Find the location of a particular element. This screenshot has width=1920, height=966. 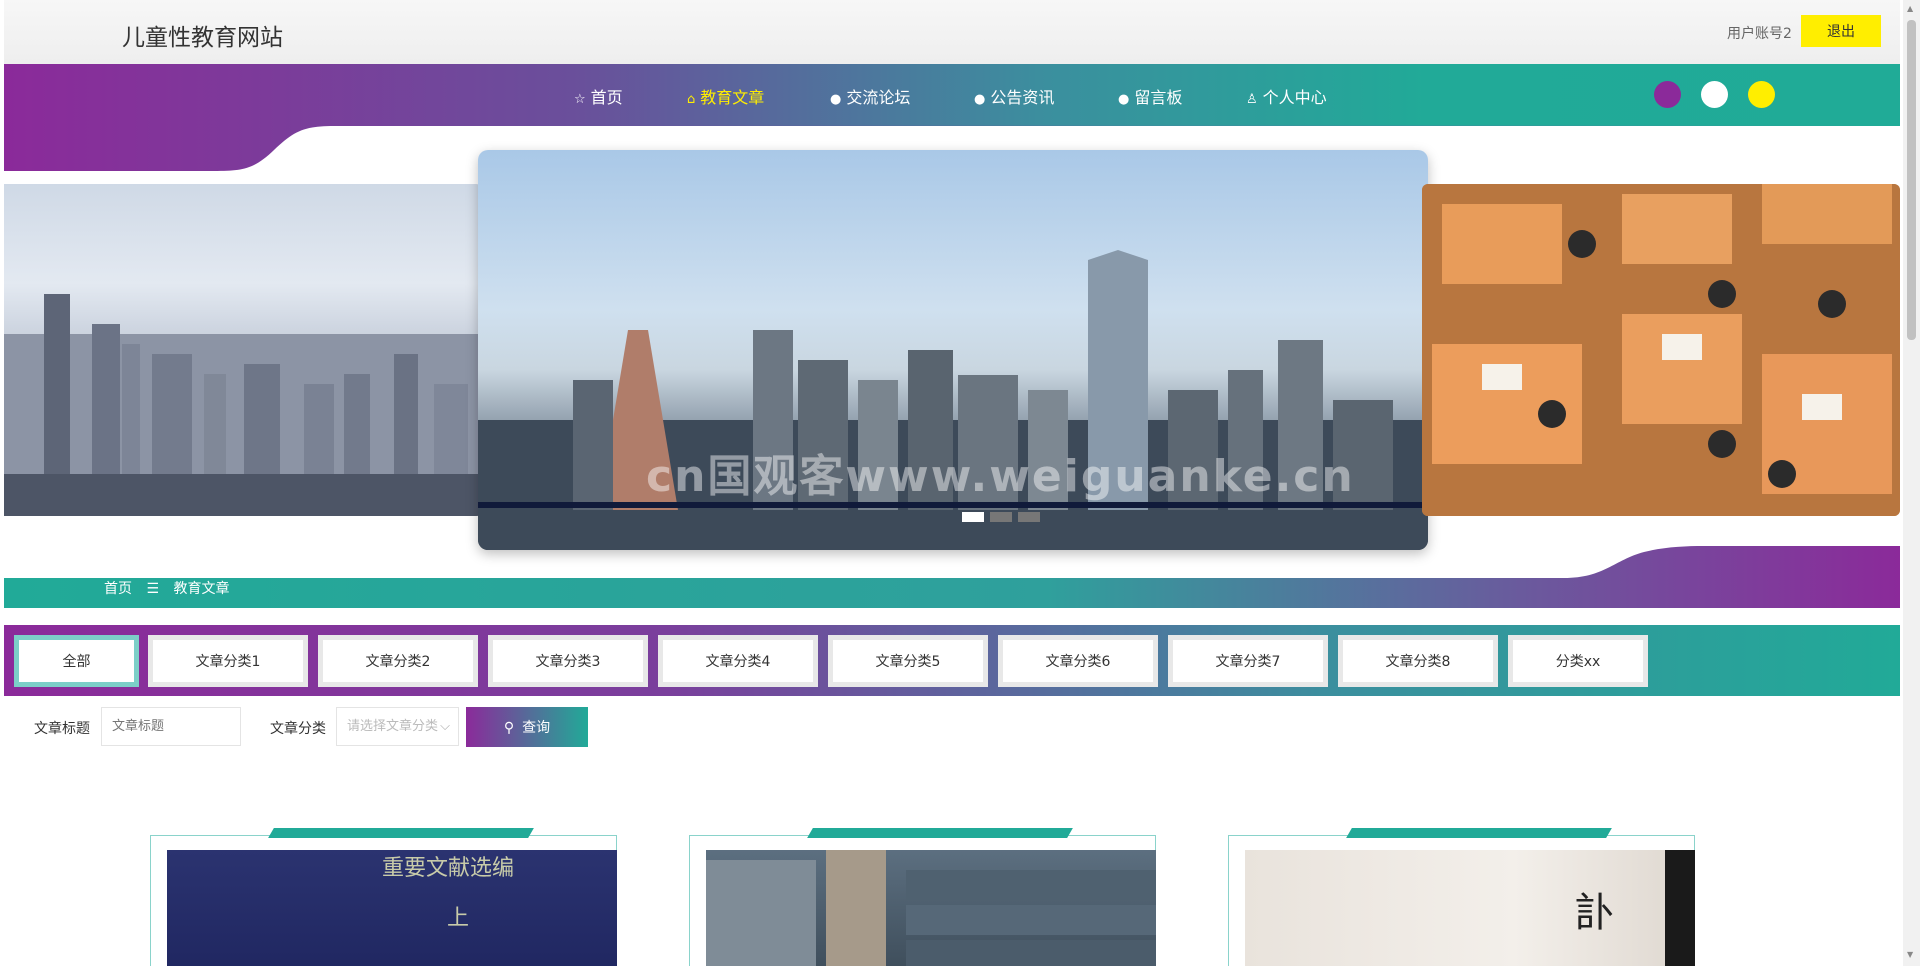

category-tab: 文章分类8 is located at coordinates (1418, 661).